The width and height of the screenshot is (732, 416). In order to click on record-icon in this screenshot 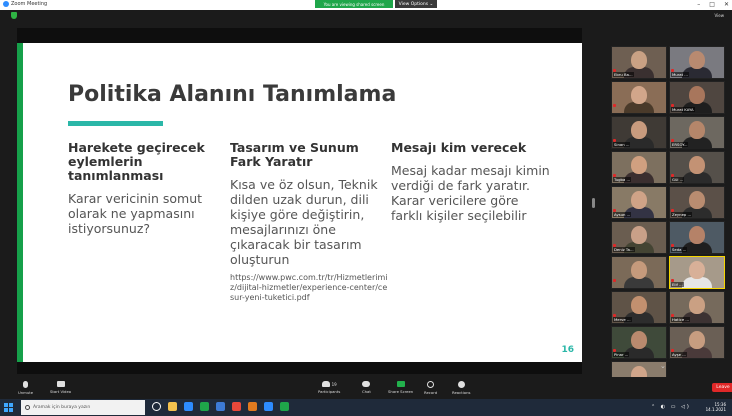, I will do `click(431, 384)`.